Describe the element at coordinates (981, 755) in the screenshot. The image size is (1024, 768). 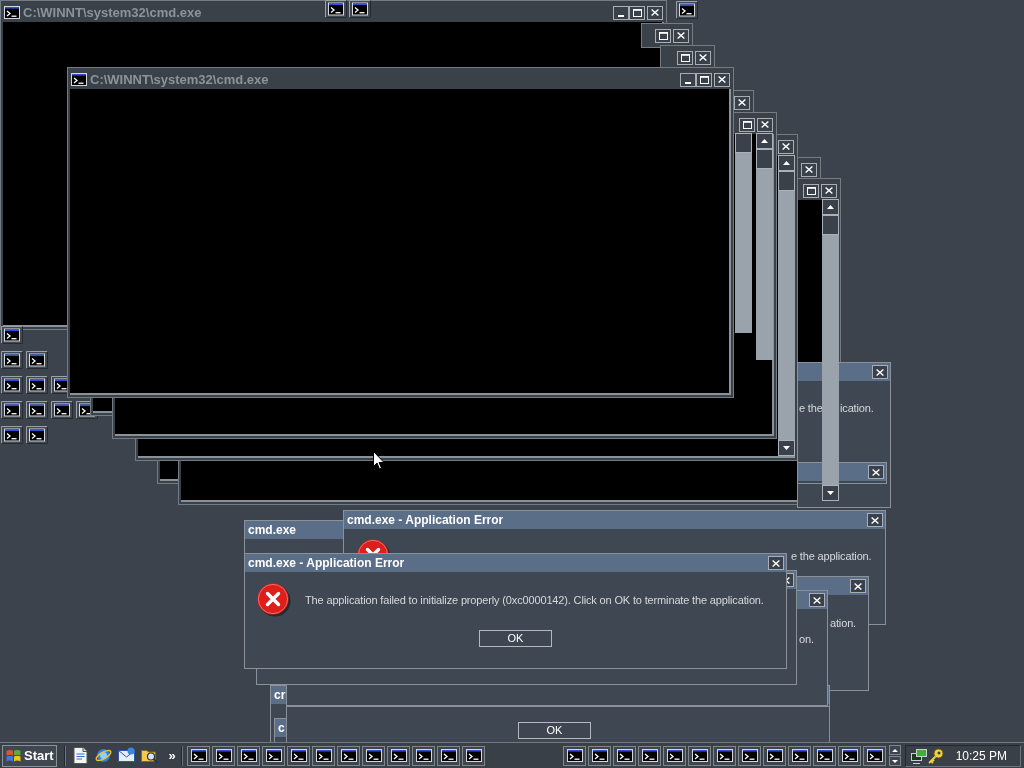
I see `clock: 10:25 PM` at that location.